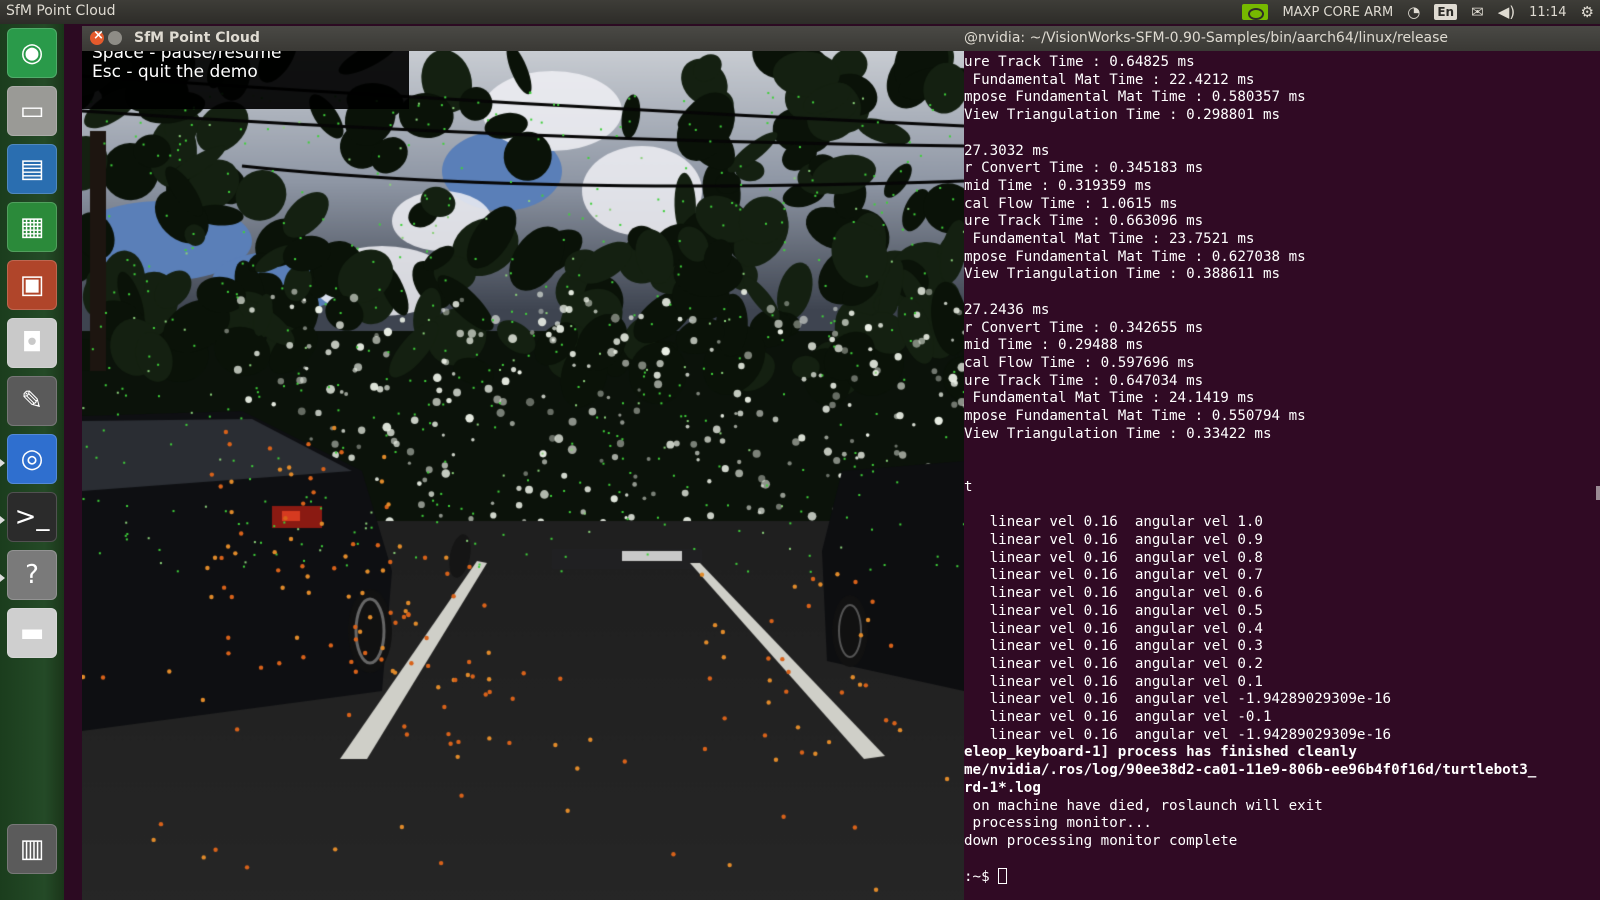 The width and height of the screenshot is (1600, 900). I want to click on terminal-line: cal Flow Time : 1.0615 ms, so click(1071, 203).